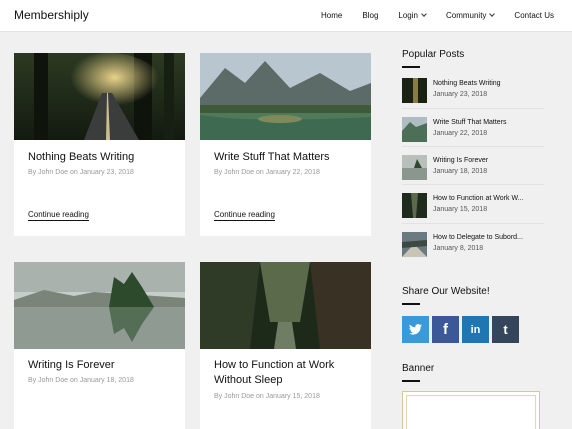 The height and width of the screenshot is (429, 572). Describe the element at coordinates (466, 15) in the screenshot. I see `nav-community-label: Community` at that location.